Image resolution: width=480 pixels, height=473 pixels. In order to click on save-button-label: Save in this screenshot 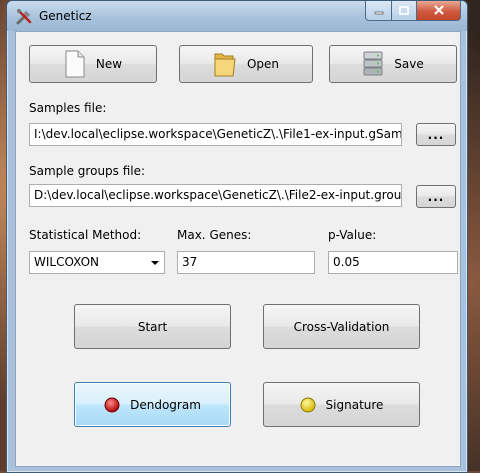, I will do `click(409, 64)`.